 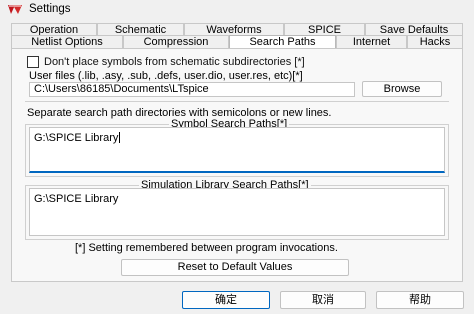 I want to click on text-caret, so click(x=120, y=137).